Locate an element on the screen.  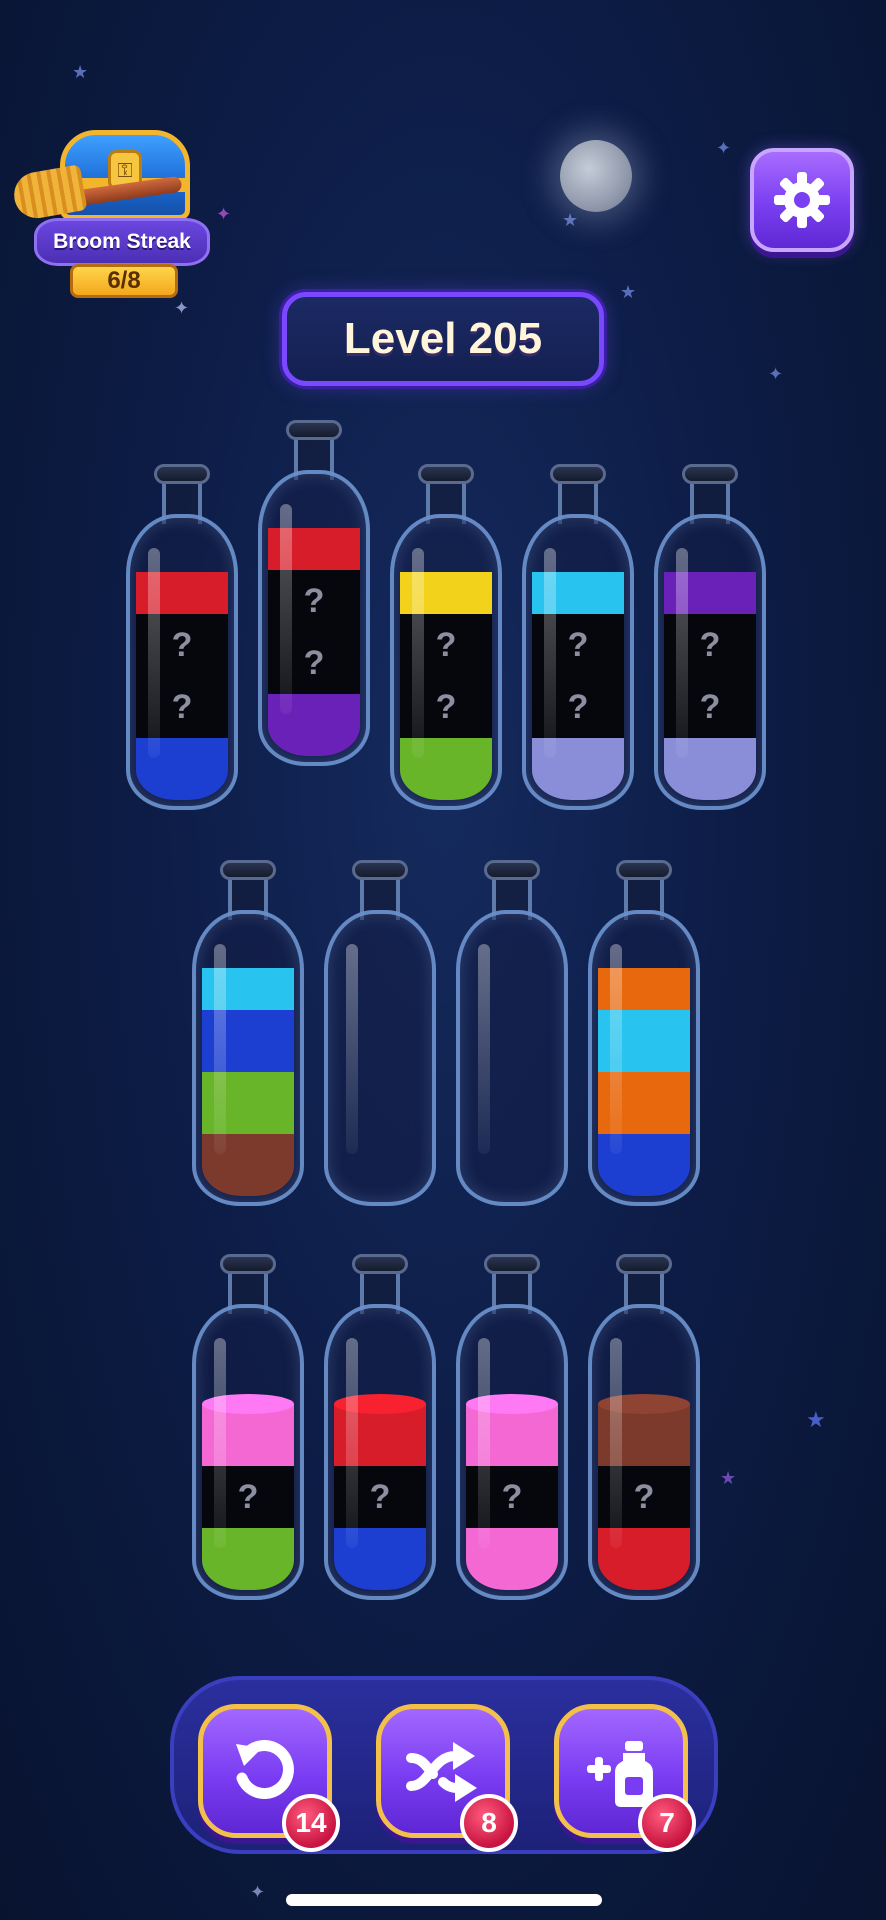
undo-icon is located at coordinates (265, 1769).